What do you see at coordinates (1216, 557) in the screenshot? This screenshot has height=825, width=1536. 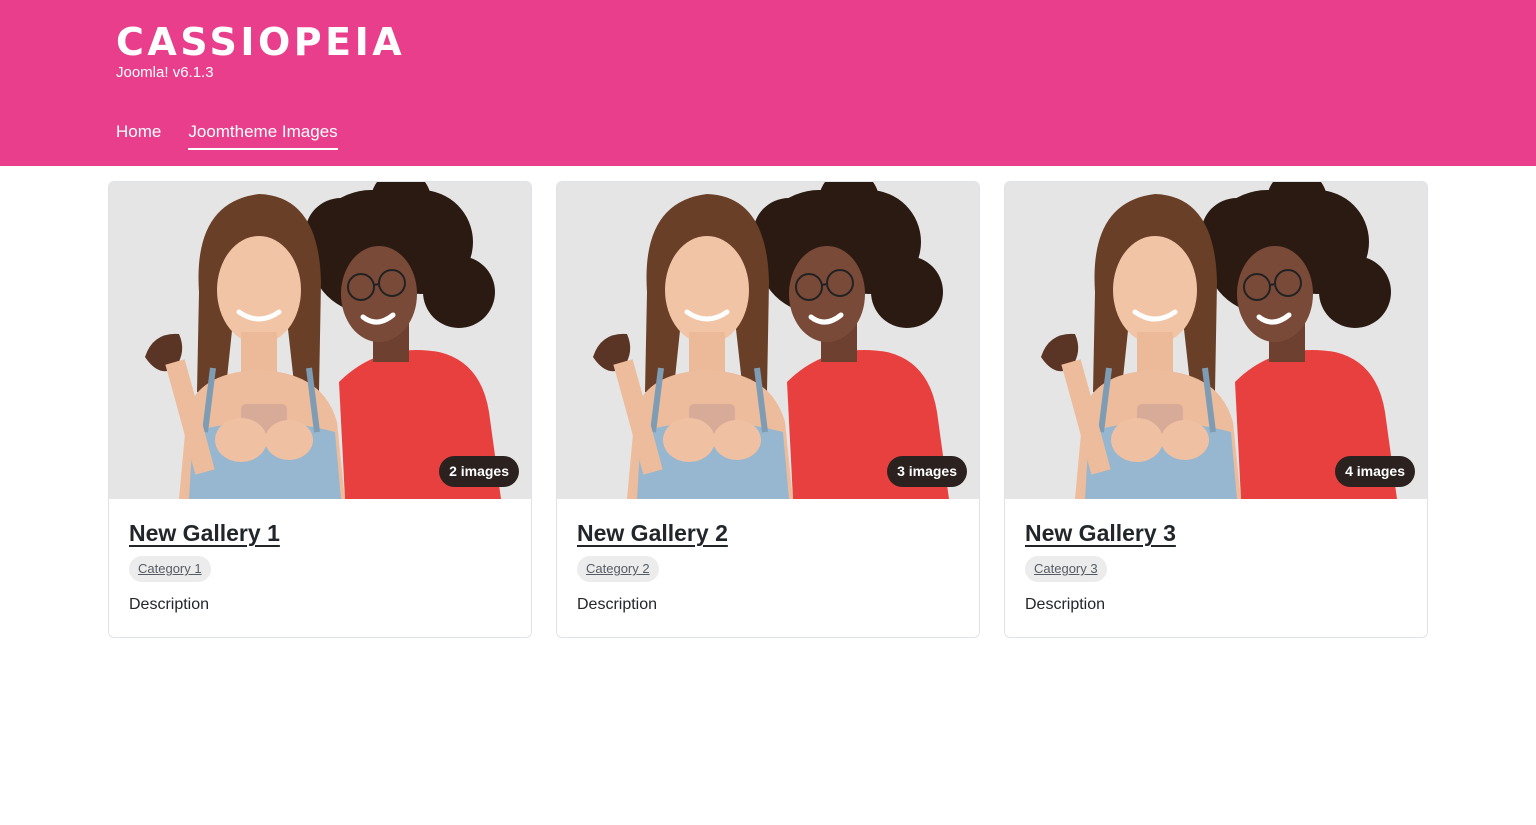 I see `card-body: New Gallery 3 Category 3 Description` at bounding box center [1216, 557].